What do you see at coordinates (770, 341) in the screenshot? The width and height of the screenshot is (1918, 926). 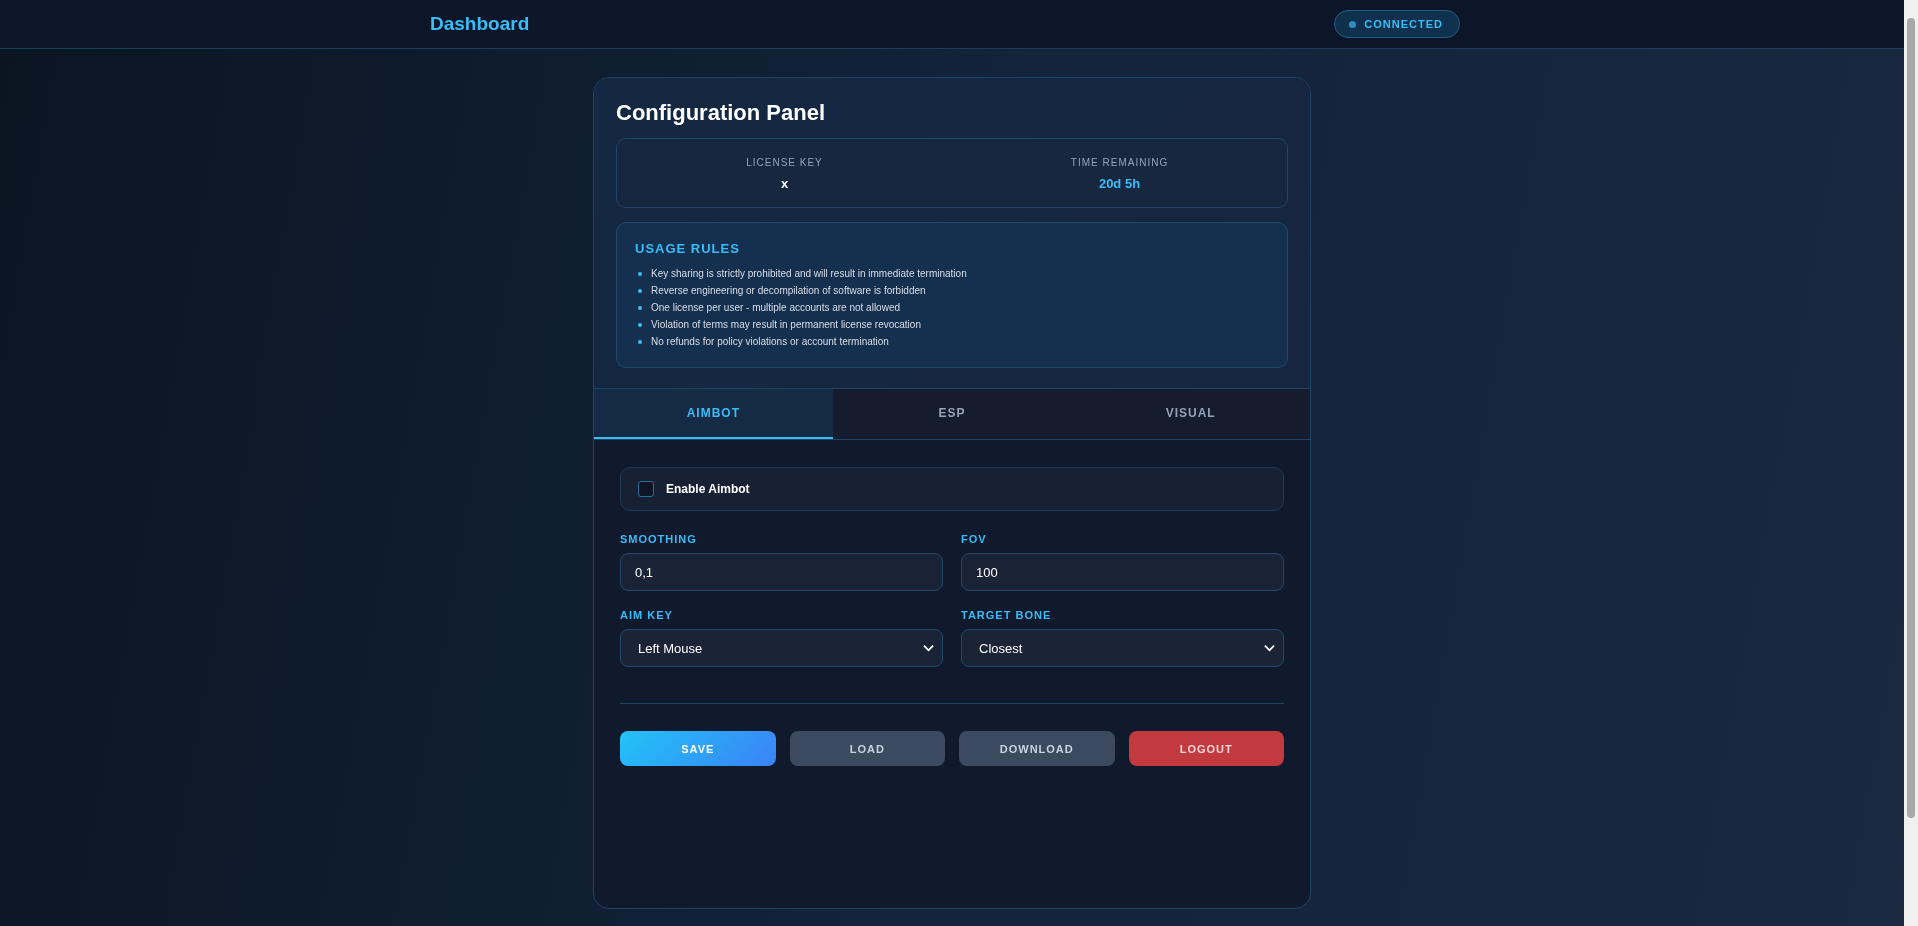 I see `rule-text: No refunds for policy violations or account termination` at bounding box center [770, 341].